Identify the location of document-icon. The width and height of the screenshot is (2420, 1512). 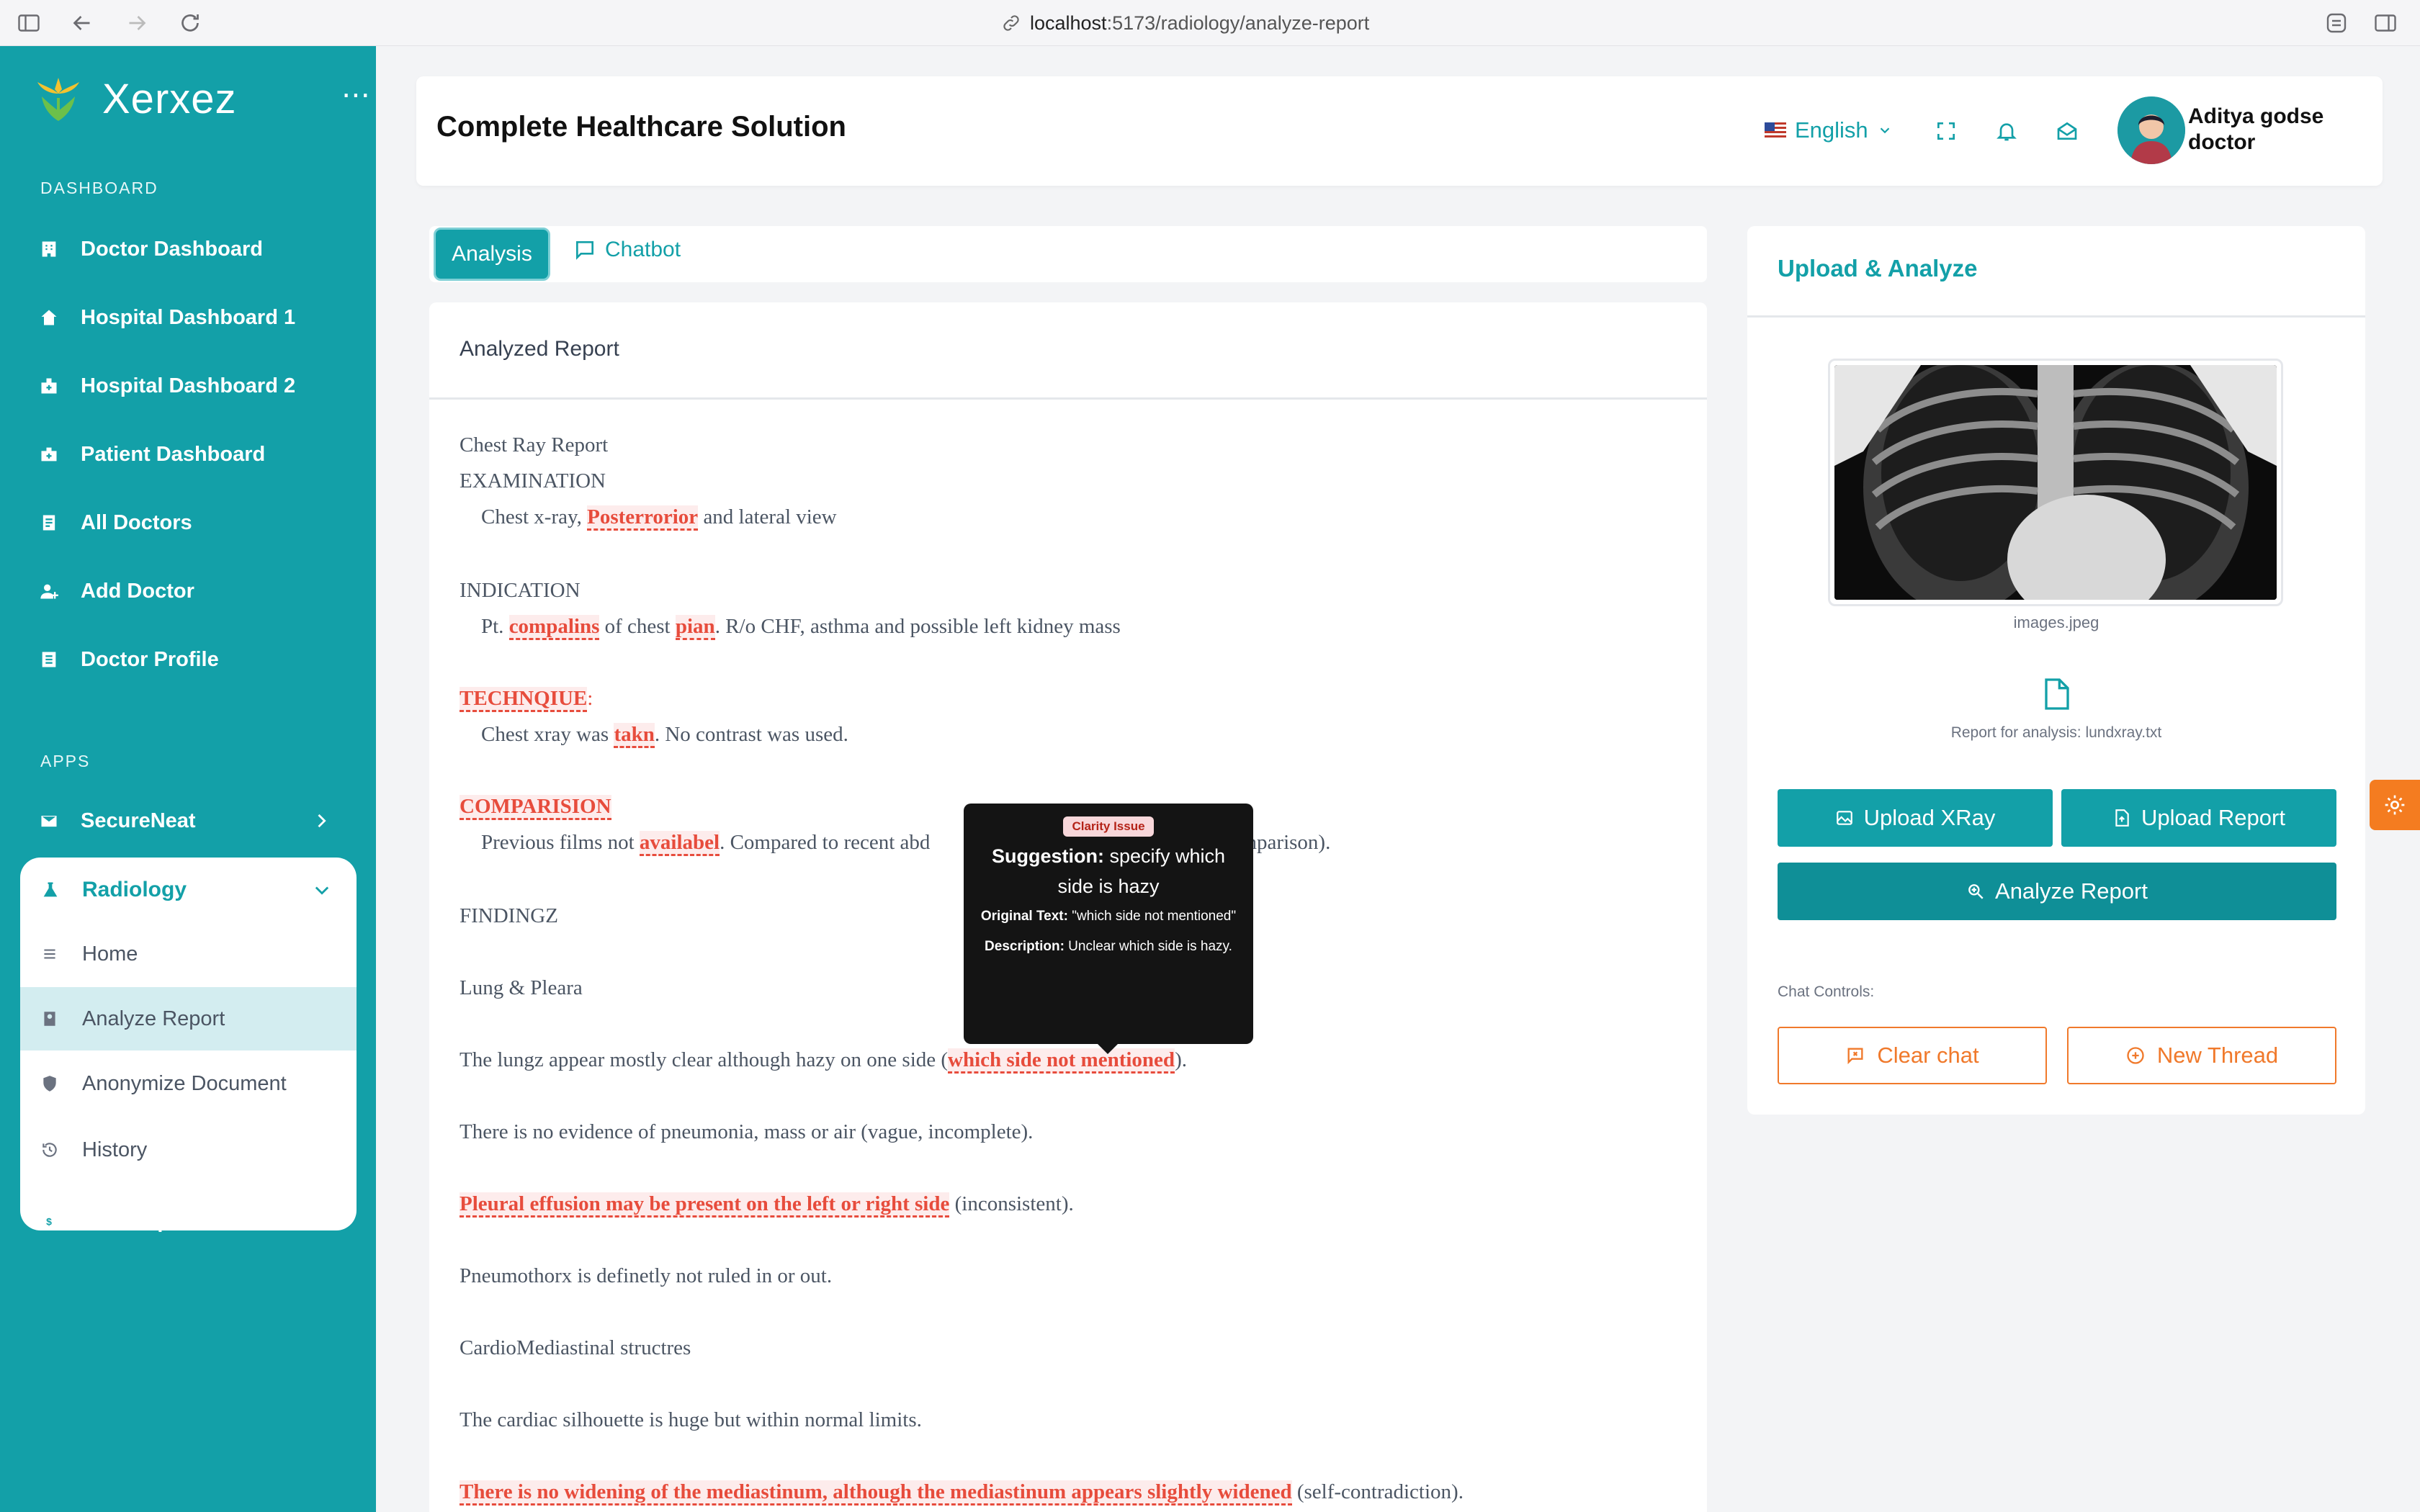
(2057, 694).